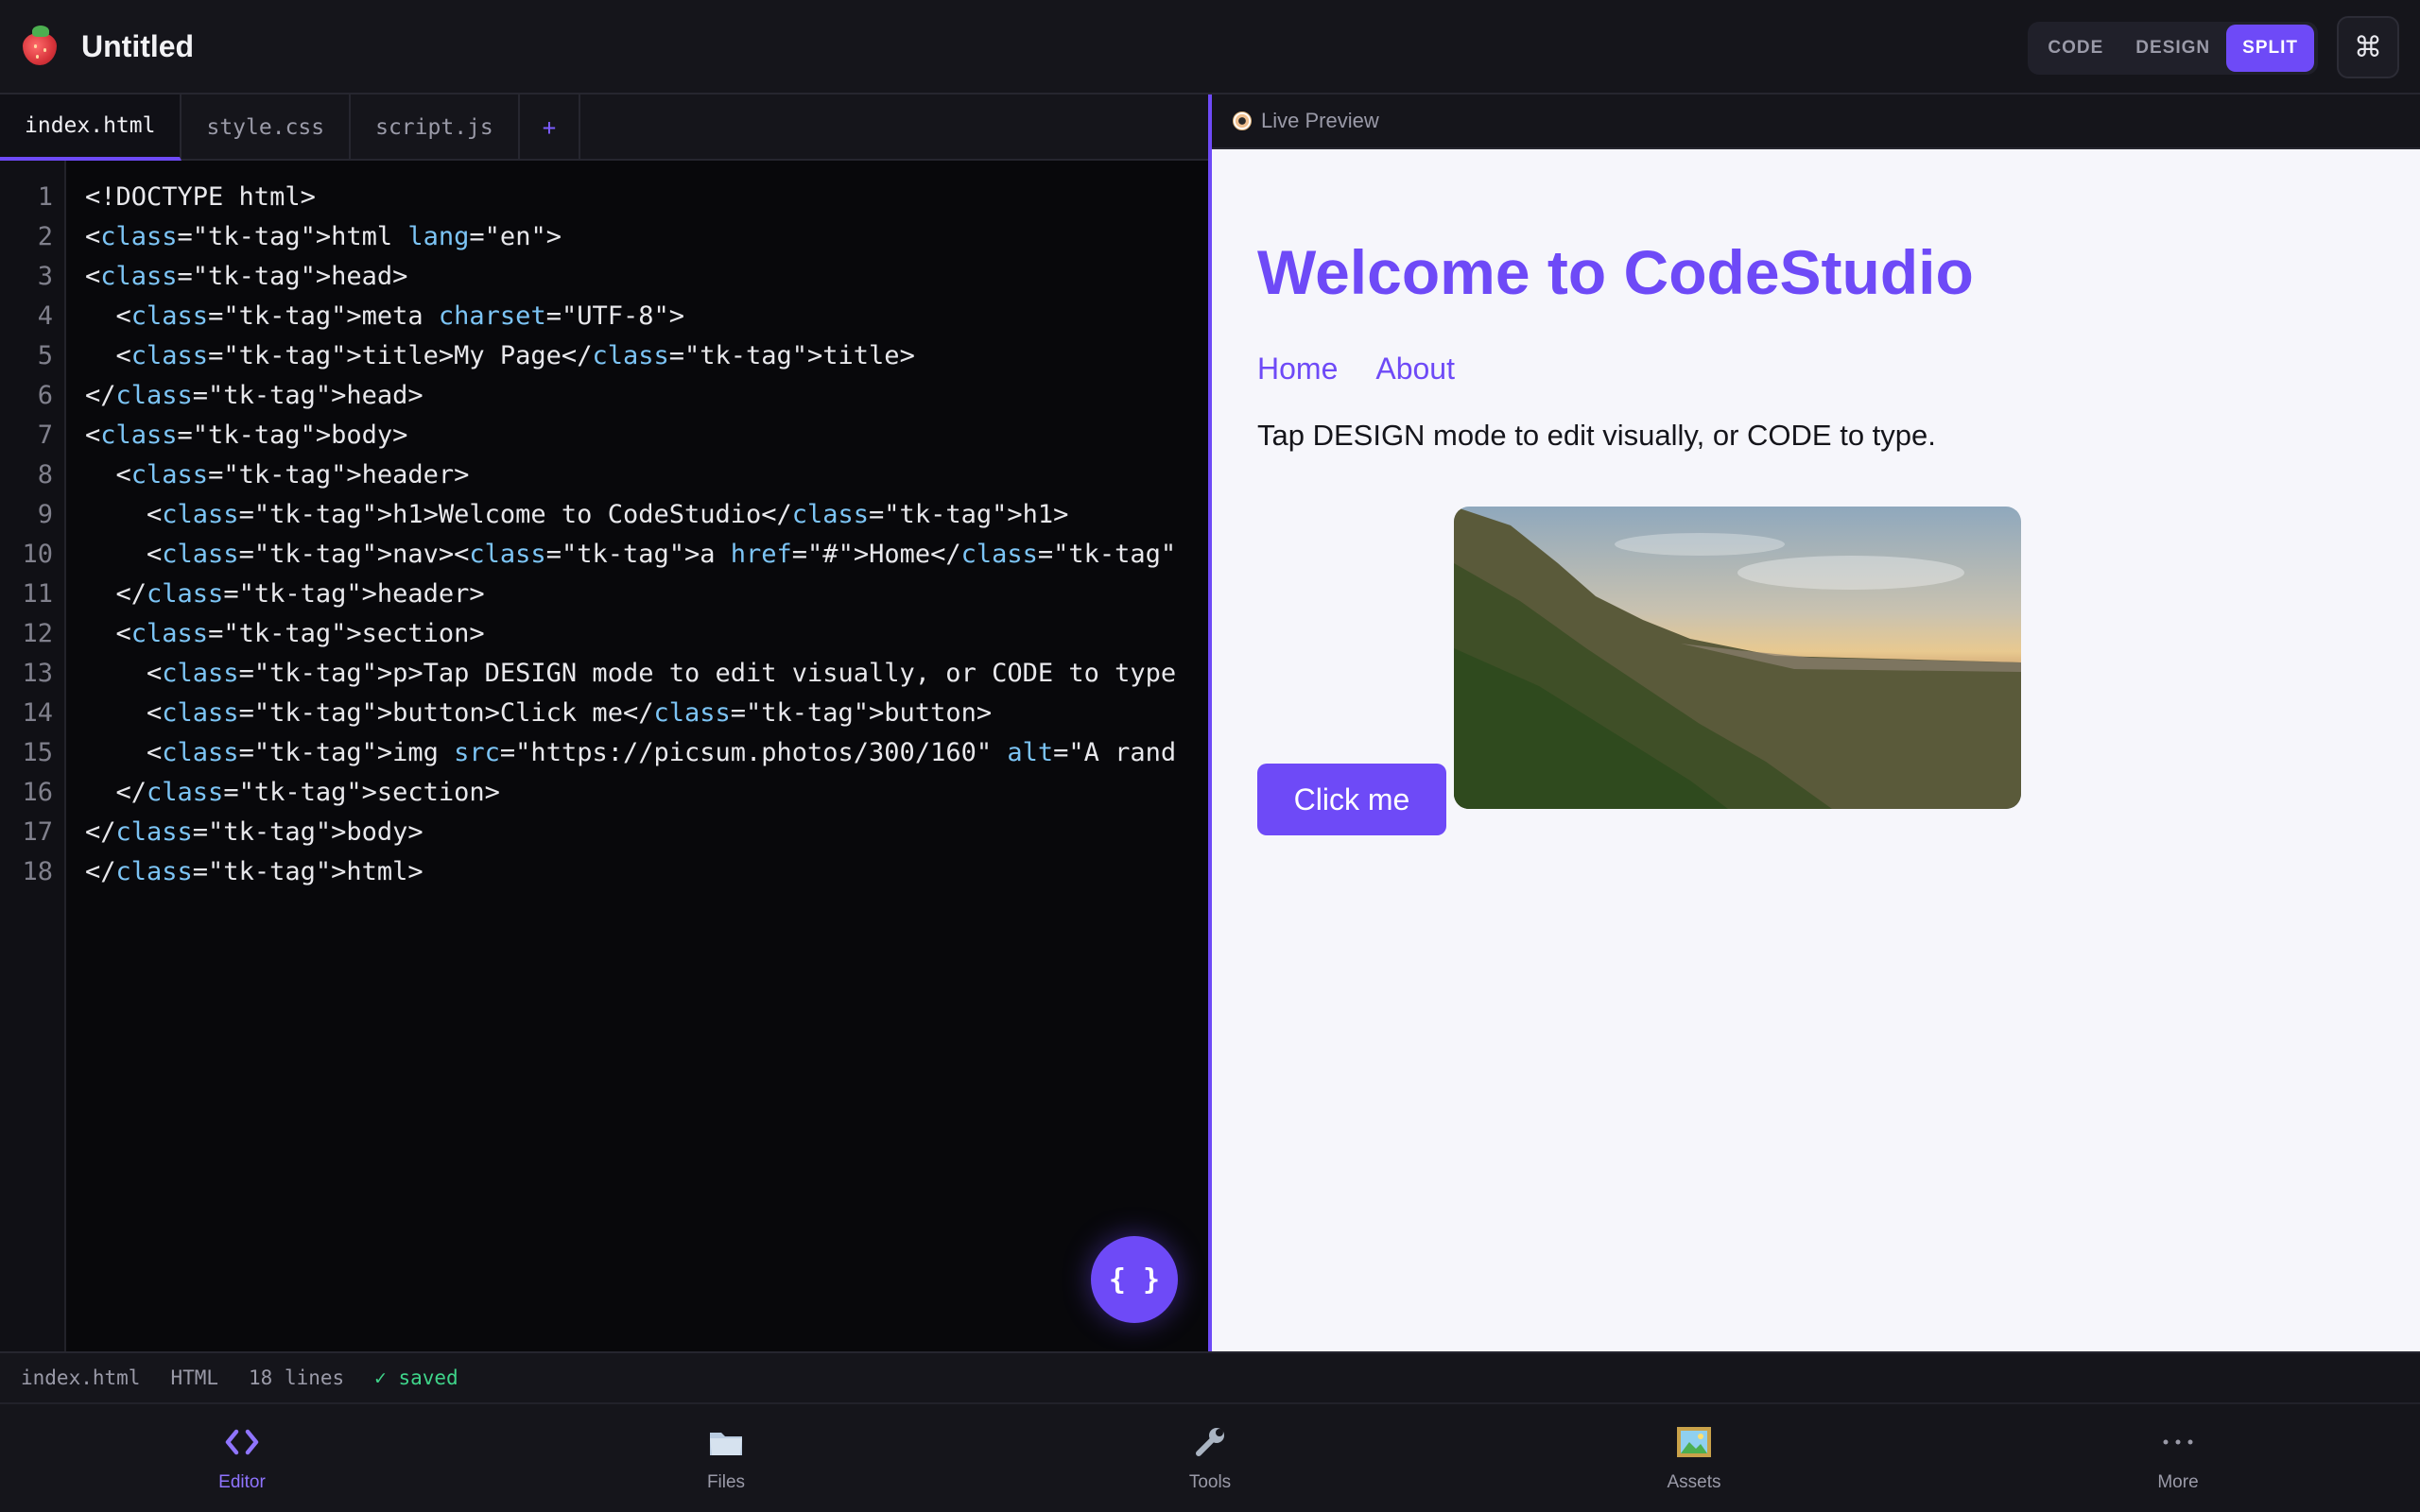  Describe the element at coordinates (1415, 369) in the screenshot. I see `preview-nav-about-link: About` at that location.